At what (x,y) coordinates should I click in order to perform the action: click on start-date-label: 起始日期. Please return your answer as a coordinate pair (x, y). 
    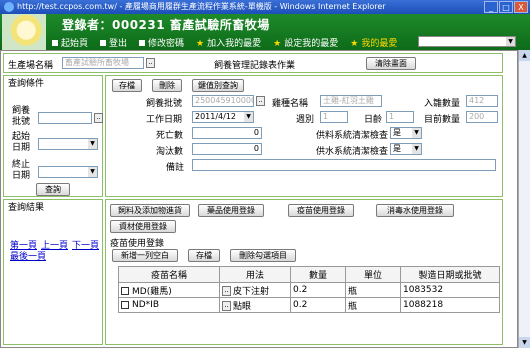
    Looking at the image, I should click on (21, 142).